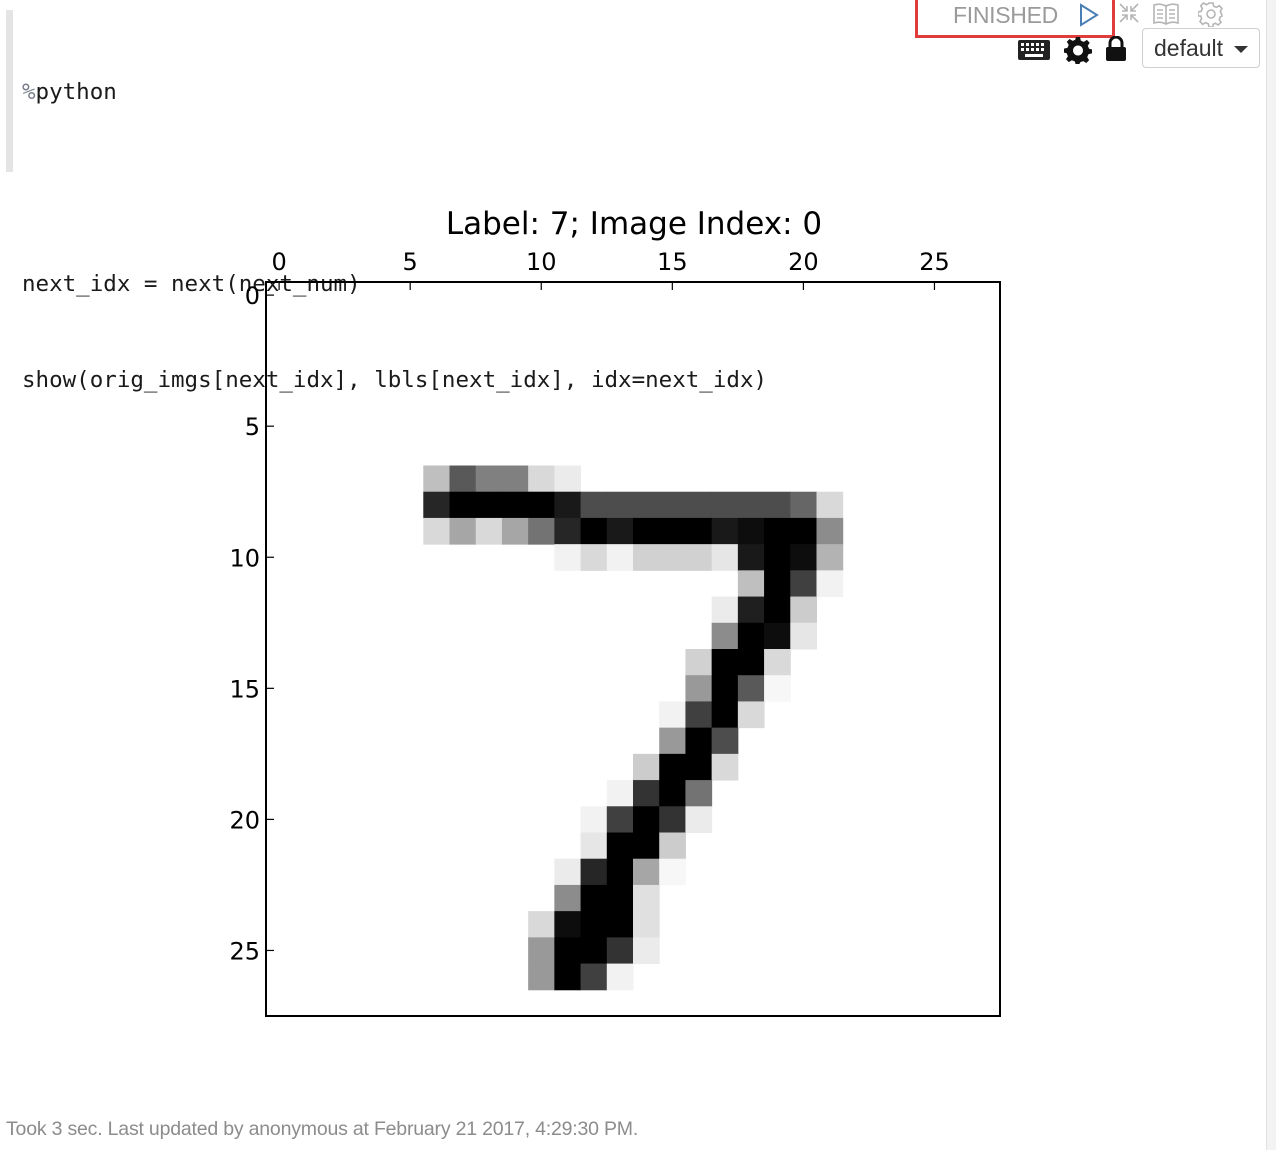 This screenshot has width=1276, height=1150. I want to click on x-tick-label: 25, so click(934, 262).